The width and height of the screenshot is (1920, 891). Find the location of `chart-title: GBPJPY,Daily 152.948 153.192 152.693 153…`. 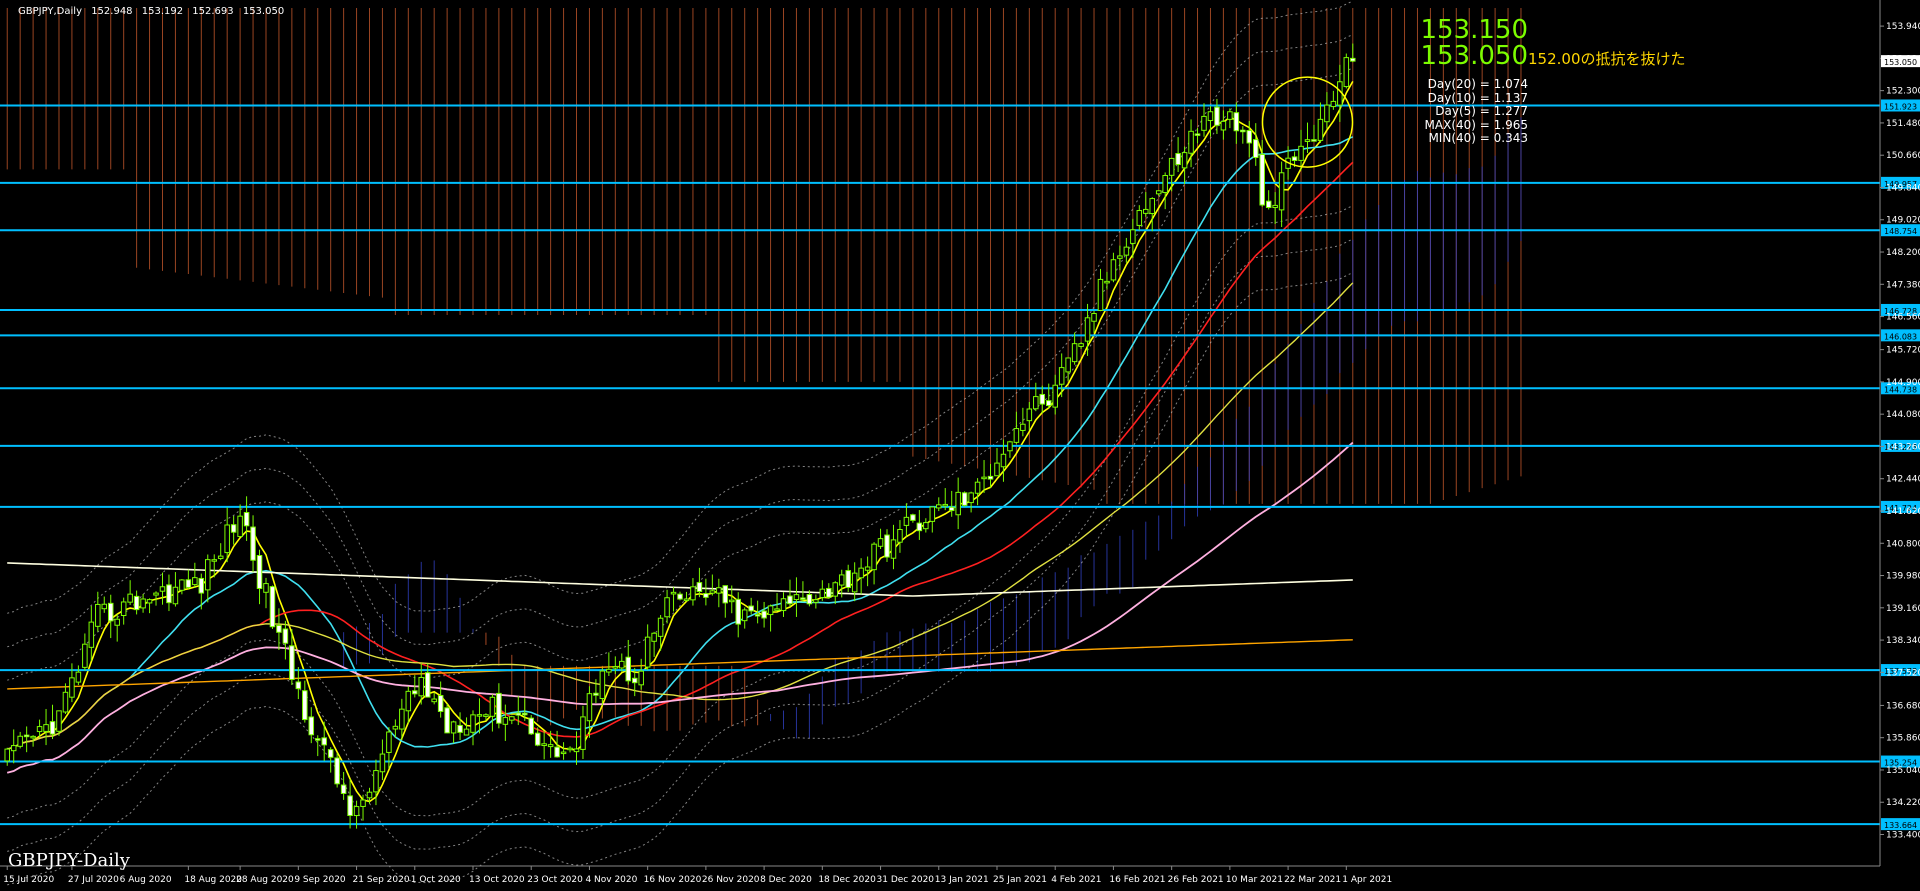

chart-title: GBPJPY,Daily 152.948 153.192 152.693 153… is located at coordinates (154, 11).